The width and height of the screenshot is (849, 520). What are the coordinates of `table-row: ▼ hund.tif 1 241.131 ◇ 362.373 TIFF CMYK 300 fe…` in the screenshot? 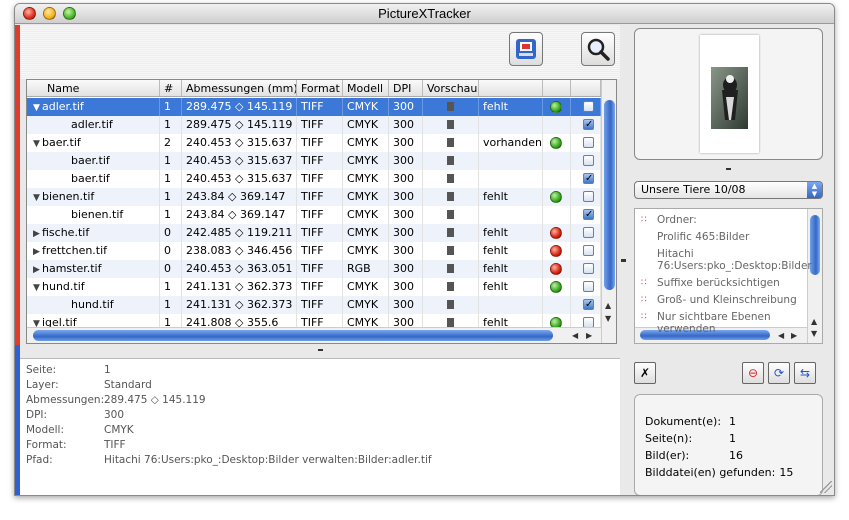 It's located at (314, 287).